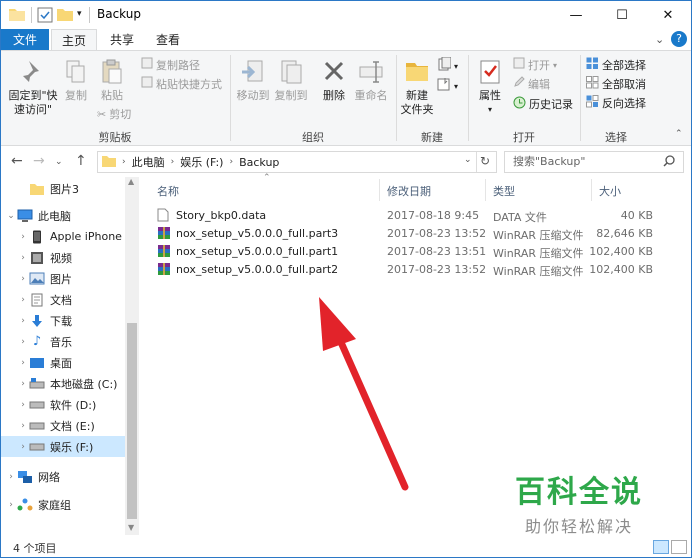 This screenshot has width=692, height=558. What do you see at coordinates (616, 66) in the screenshot?
I see `select-all-button: 全部选择` at bounding box center [616, 66].